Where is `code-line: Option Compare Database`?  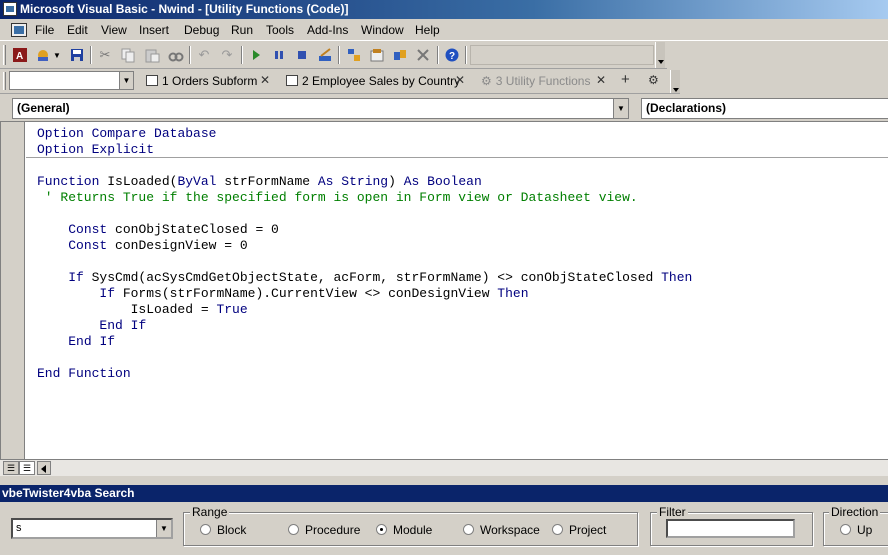 code-line: Option Compare Database is located at coordinates (126, 134).